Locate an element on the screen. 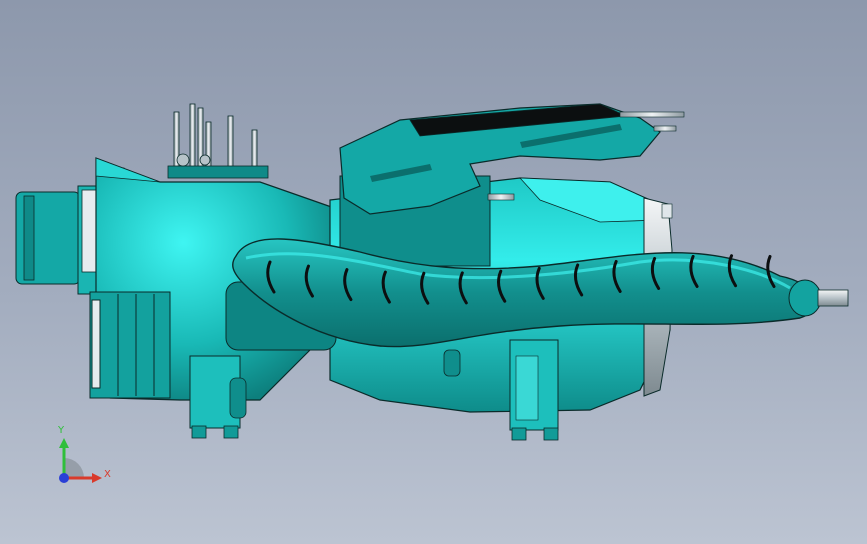  sensor-rods is located at coordinates (218, 141).